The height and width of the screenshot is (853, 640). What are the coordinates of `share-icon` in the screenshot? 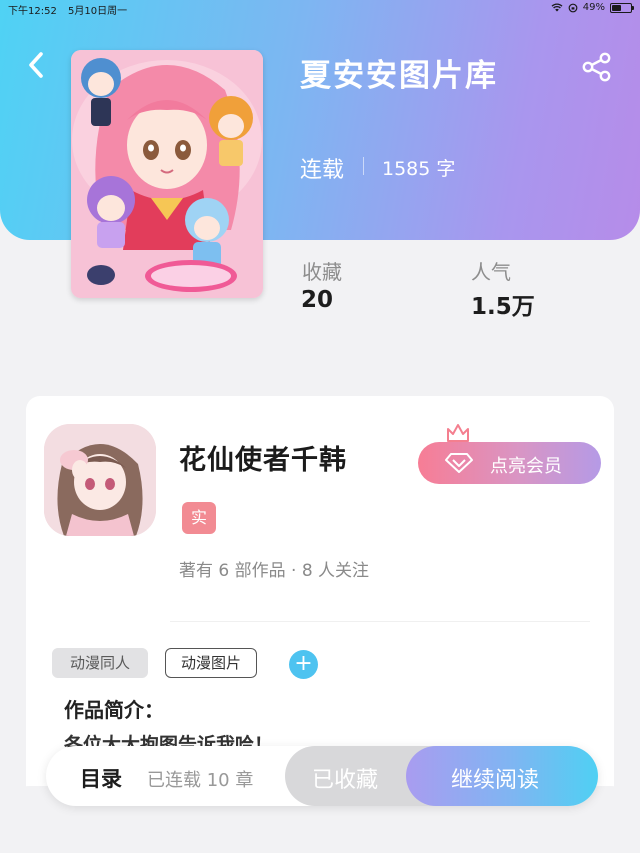 It's located at (596, 67).